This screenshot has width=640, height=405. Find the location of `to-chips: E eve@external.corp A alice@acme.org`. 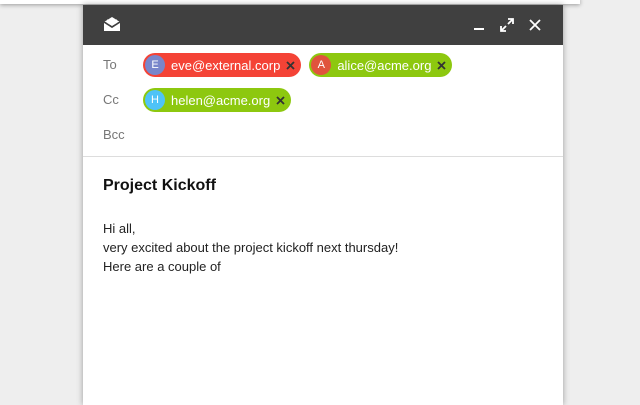

to-chips: E eve@external.corp A alice@acme.org is located at coordinates (301, 65).